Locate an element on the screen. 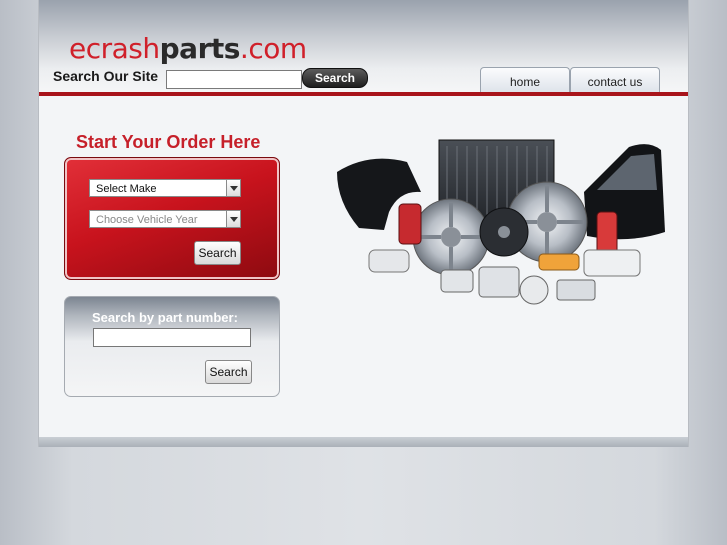 This screenshot has width=727, height=545. logo-text-ecrash: ecrash is located at coordinates (114, 48).